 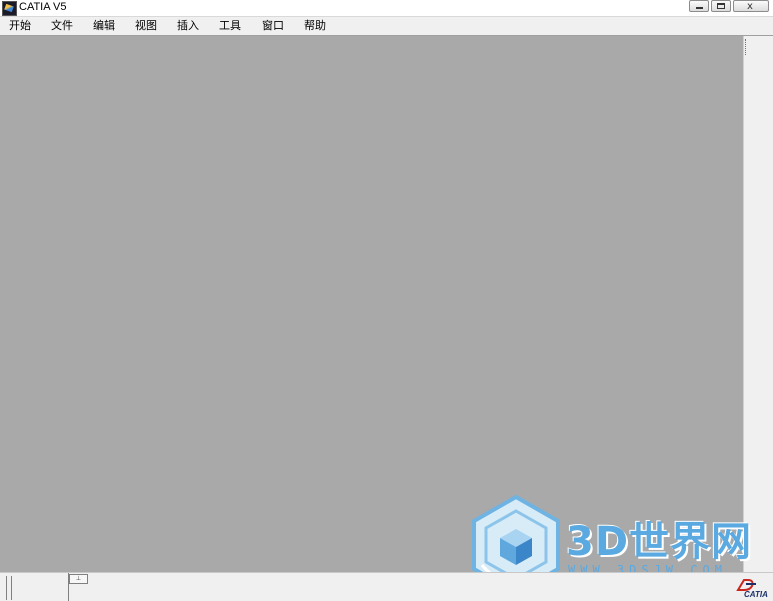 I want to click on close-icon: x, so click(x=750, y=6).